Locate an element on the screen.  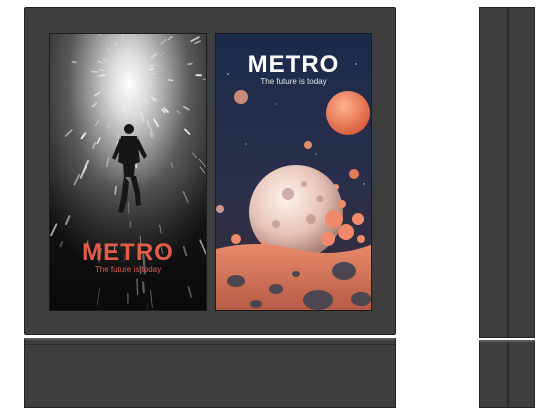
left-brand-logo: METRO The future is today is located at coordinates (128, 257).